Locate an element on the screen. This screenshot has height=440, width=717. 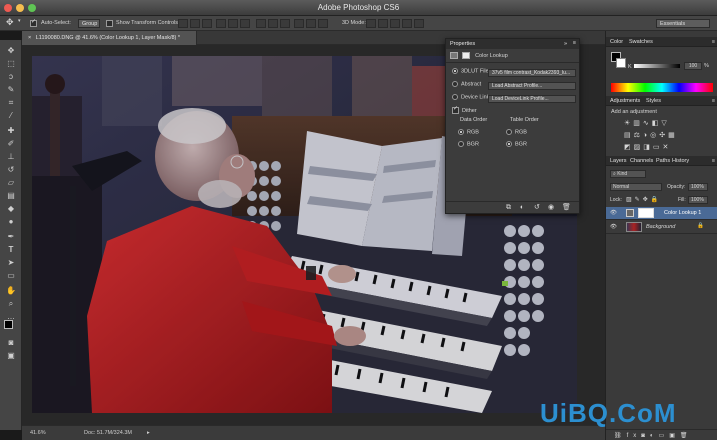
layer-row: 👁 Background 🔒 is located at coordinates (661, 227).